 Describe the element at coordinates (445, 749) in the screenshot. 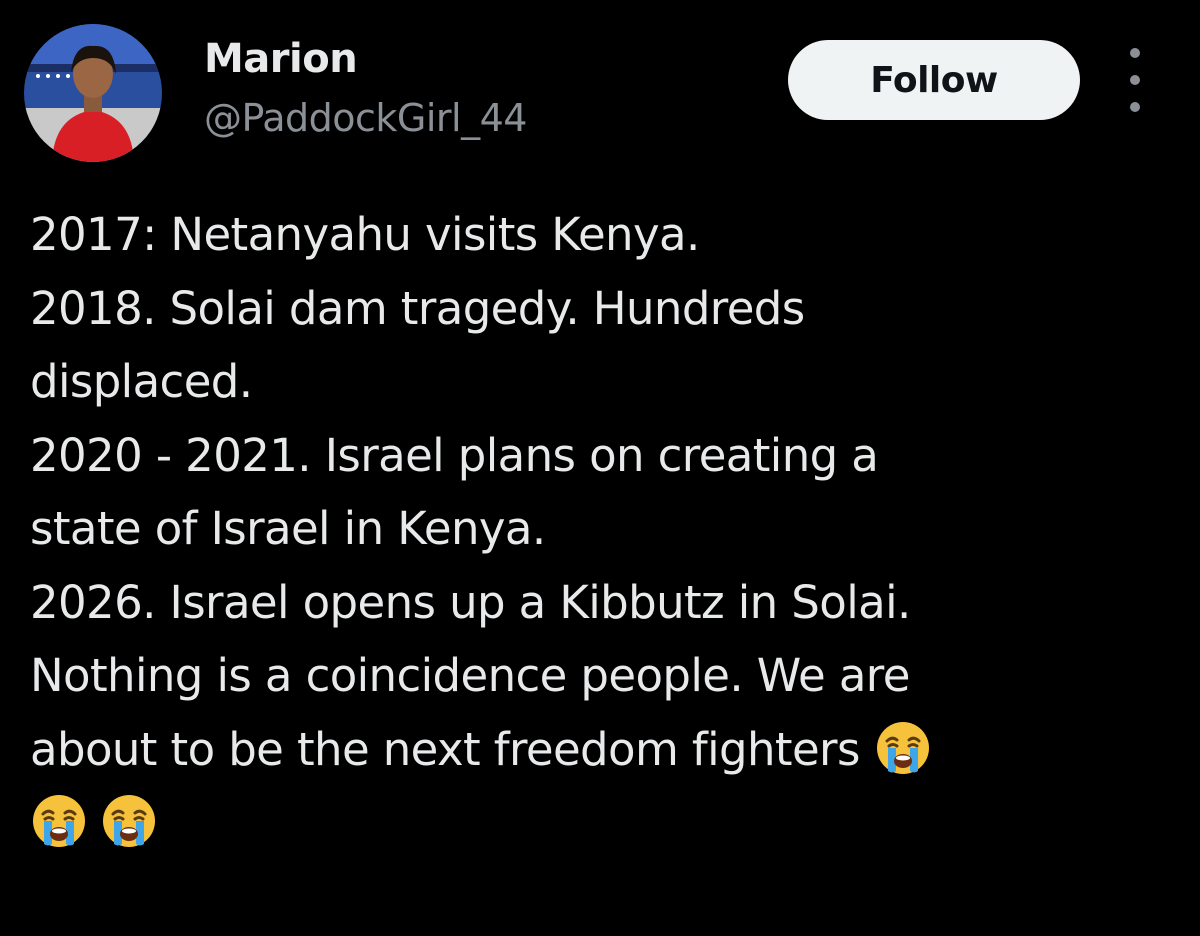

I see `tweet-line-text: about to be the next freedom fighters` at that location.